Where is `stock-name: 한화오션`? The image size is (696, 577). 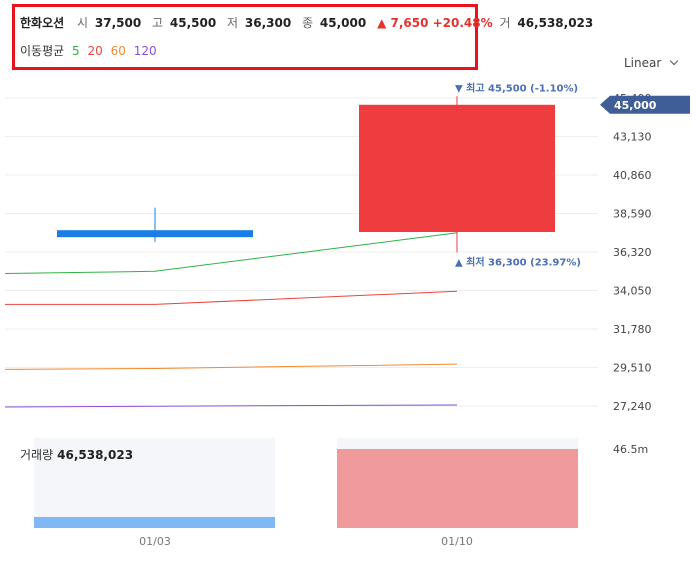
stock-name: 한화오션 is located at coordinates (42, 23).